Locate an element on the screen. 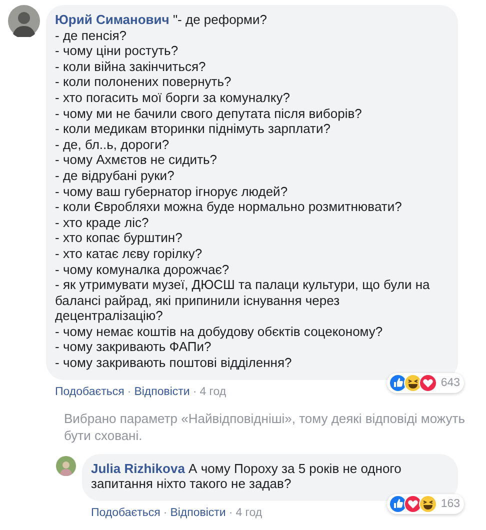  reaction-count: 643 is located at coordinates (450, 382).